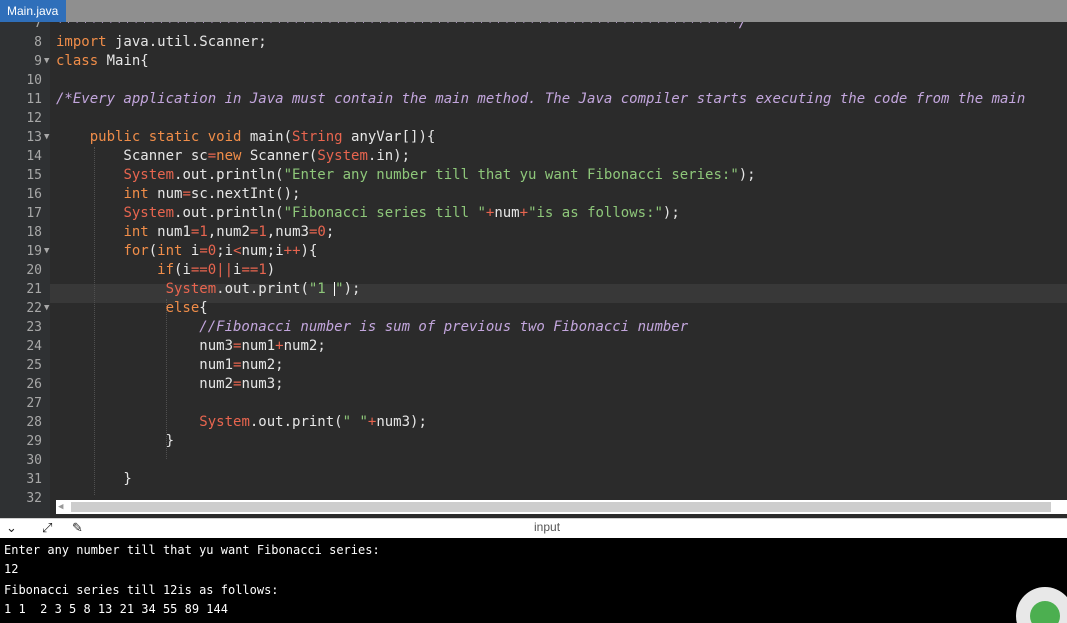  Describe the element at coordinates (141, 590) in the screenshot. I see `console-line: Fibonacci series till 12is as follows:` at that location.